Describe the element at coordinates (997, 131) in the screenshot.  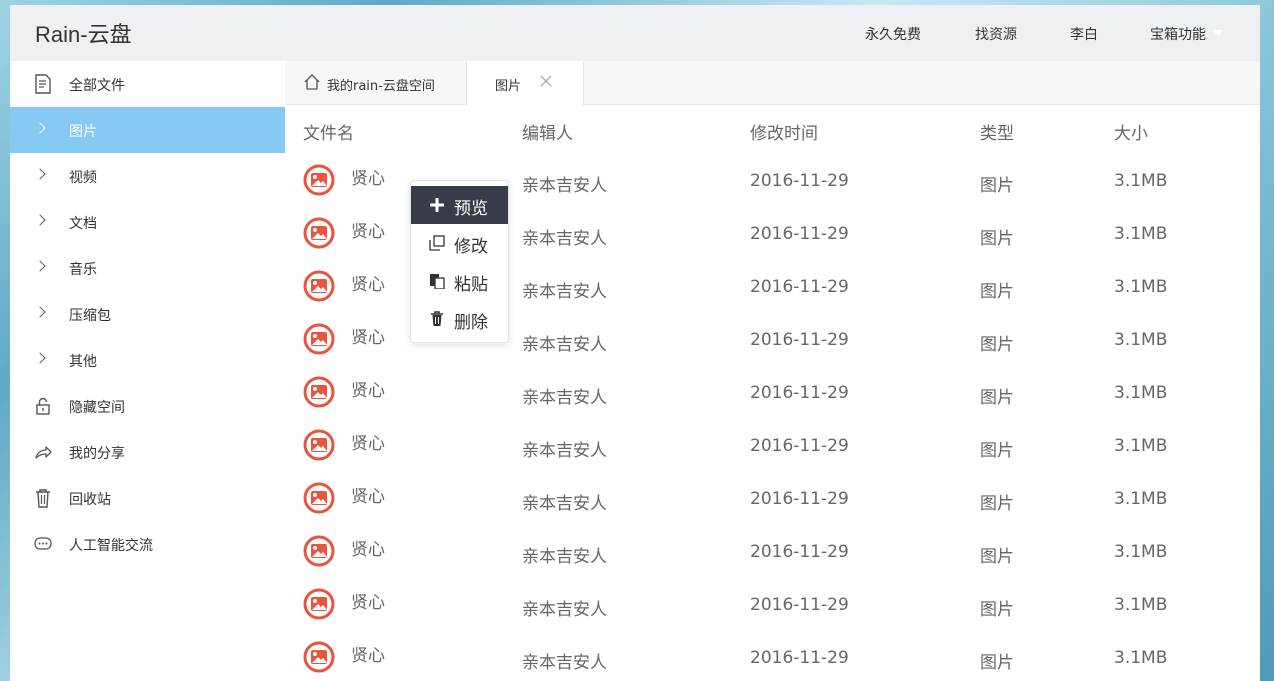
I see `col-type: 类型` at that location.